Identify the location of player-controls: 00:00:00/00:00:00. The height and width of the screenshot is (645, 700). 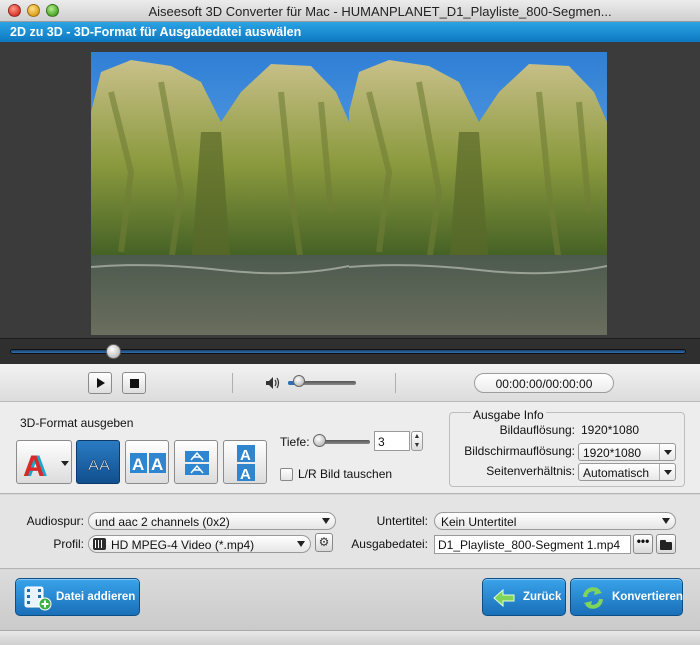
(350, 383).